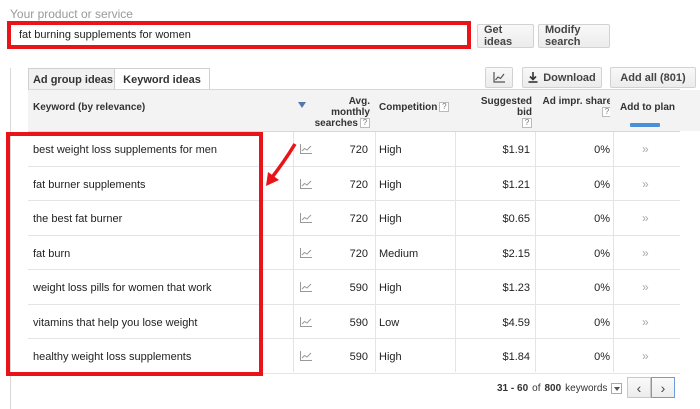 The height and width of the screenshot is (409, 700). Describe the element at coordinates (569, 77) in the screenshot. I see `download-label: Download` at that location.